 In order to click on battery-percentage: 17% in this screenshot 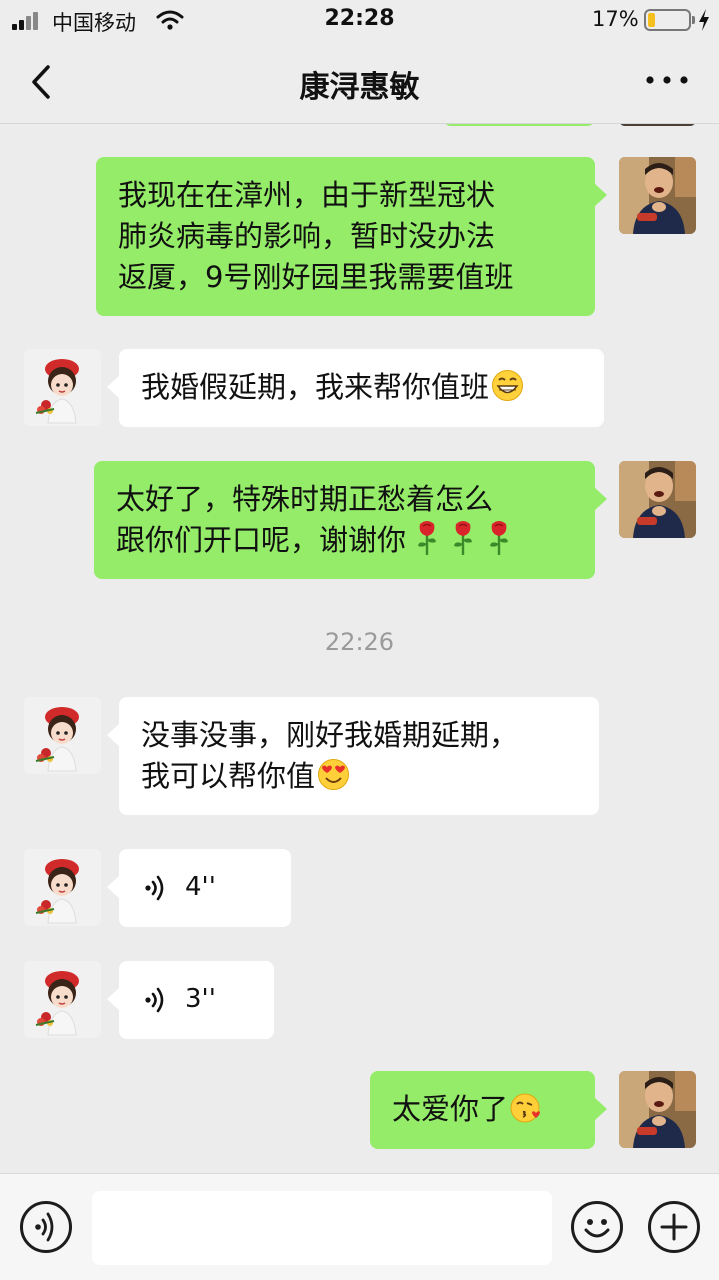, I will do `click(615, 19)`.